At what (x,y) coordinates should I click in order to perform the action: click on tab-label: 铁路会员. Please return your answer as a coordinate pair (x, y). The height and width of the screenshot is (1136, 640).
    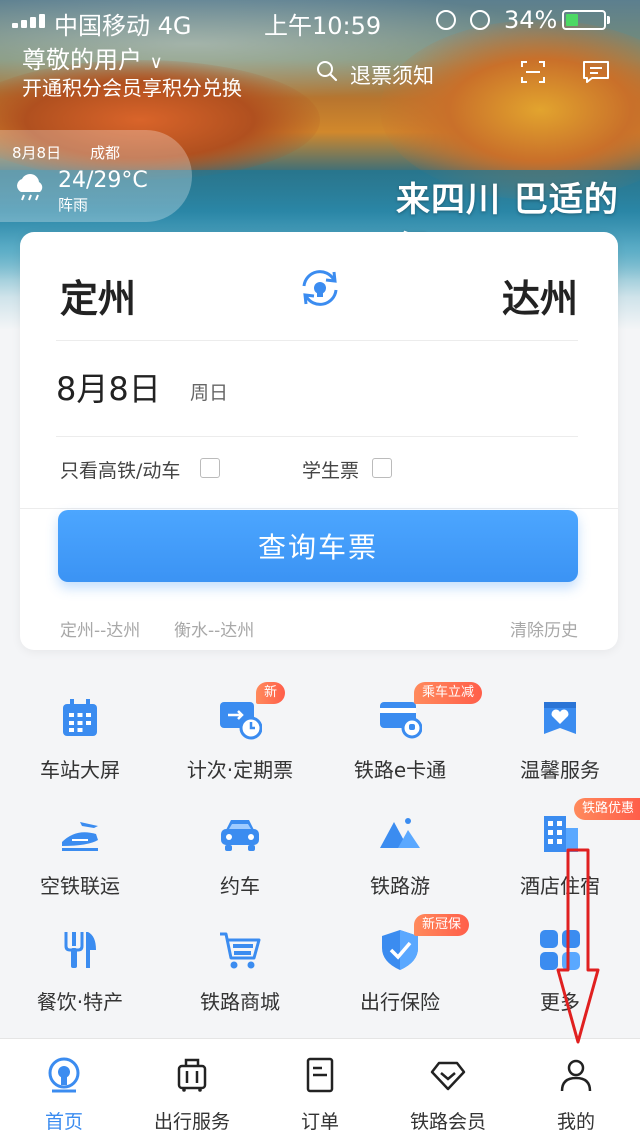
    Looking at the image, I should click on (447, 1122).